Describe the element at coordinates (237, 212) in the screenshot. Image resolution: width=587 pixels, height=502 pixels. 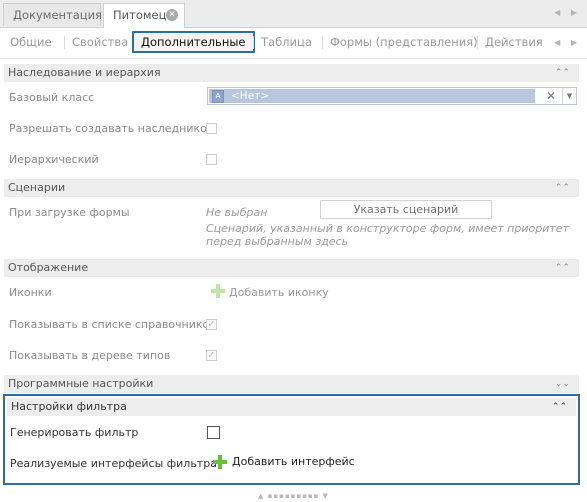
I see `scenario-not-selected: Не выбран` at that location.